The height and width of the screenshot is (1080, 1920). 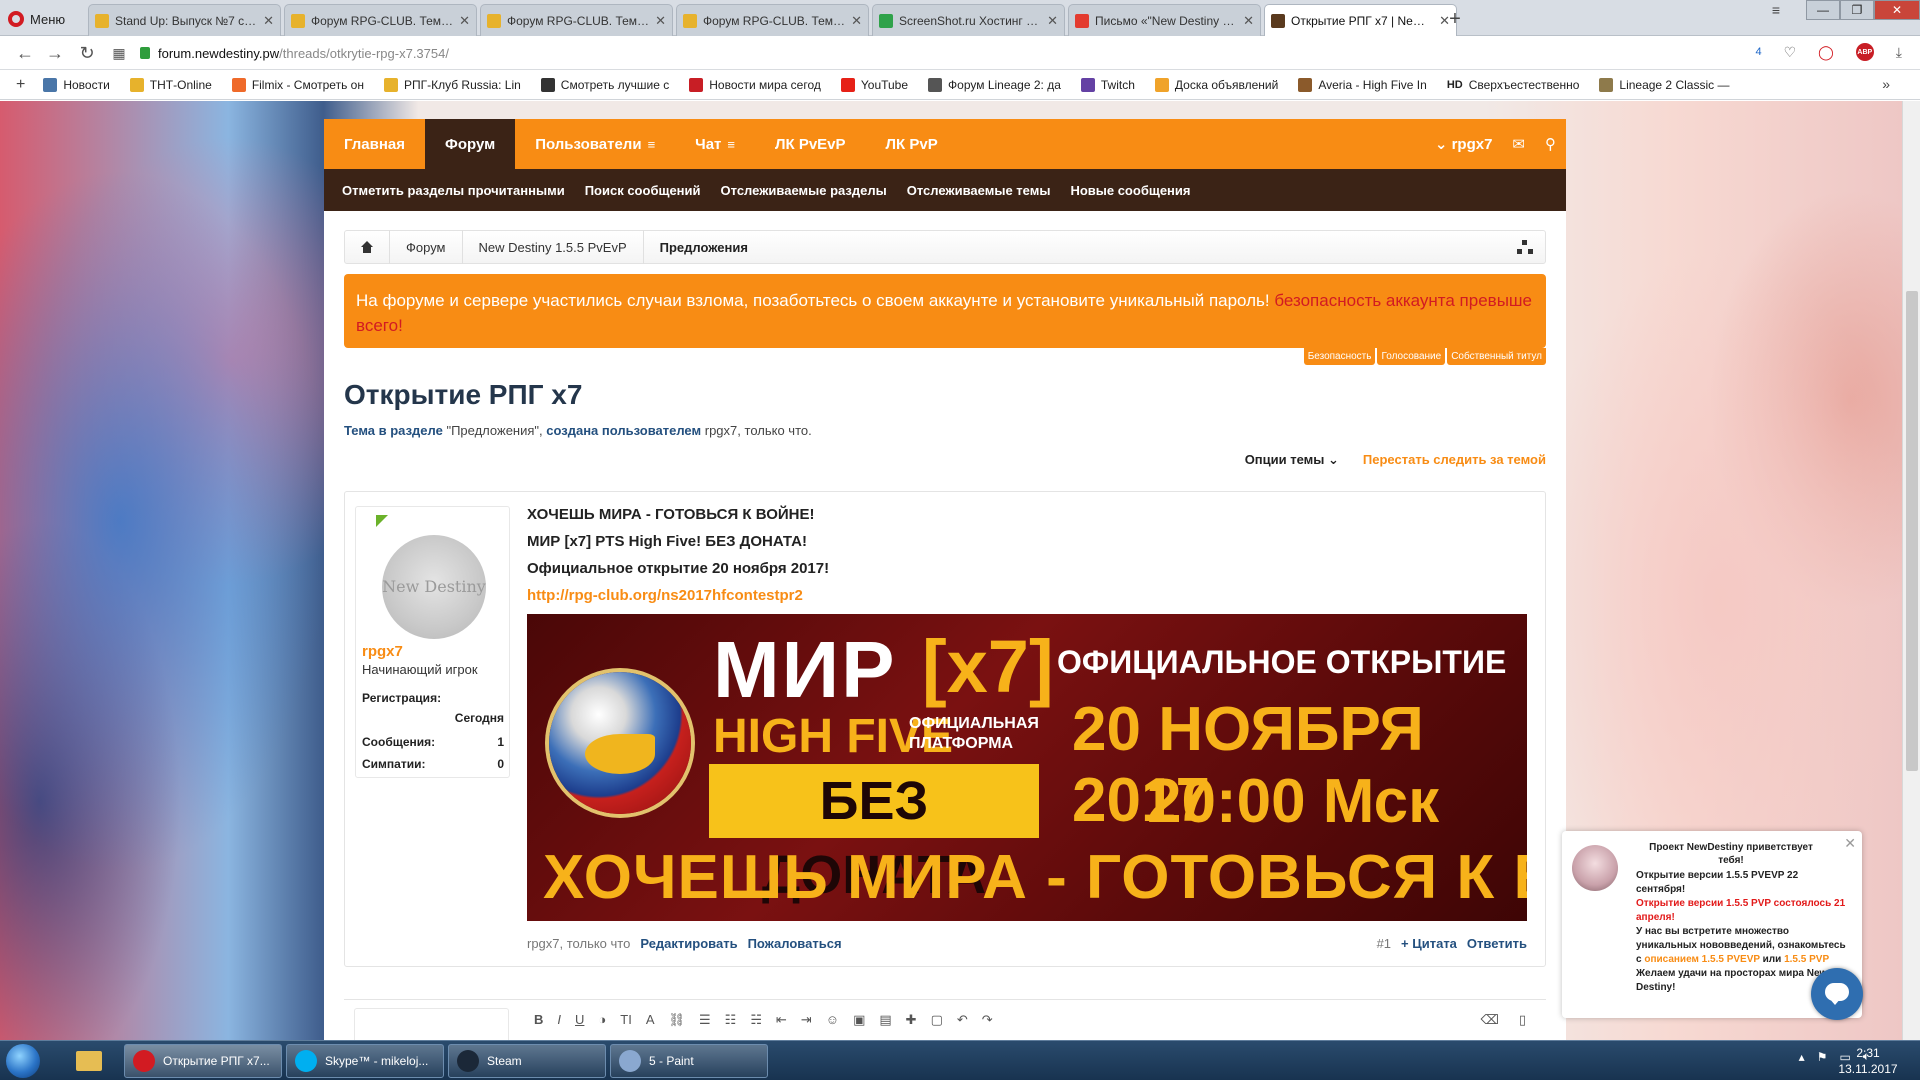 What do you see at coordinates (1826, 52) in the screenshot?
I see `opera-icon: ◯` at bounding box center [1826, 52].